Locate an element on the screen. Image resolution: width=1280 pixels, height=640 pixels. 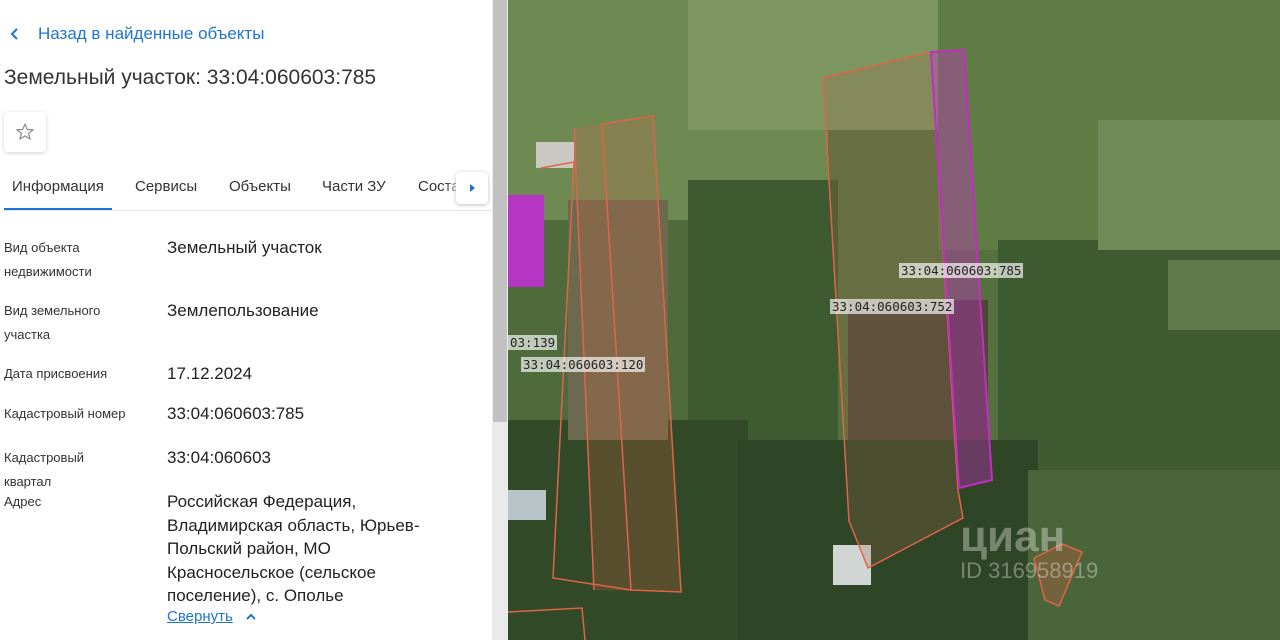
detail-label: Вид объекта недвижимости is located at coordinates (48, 259).